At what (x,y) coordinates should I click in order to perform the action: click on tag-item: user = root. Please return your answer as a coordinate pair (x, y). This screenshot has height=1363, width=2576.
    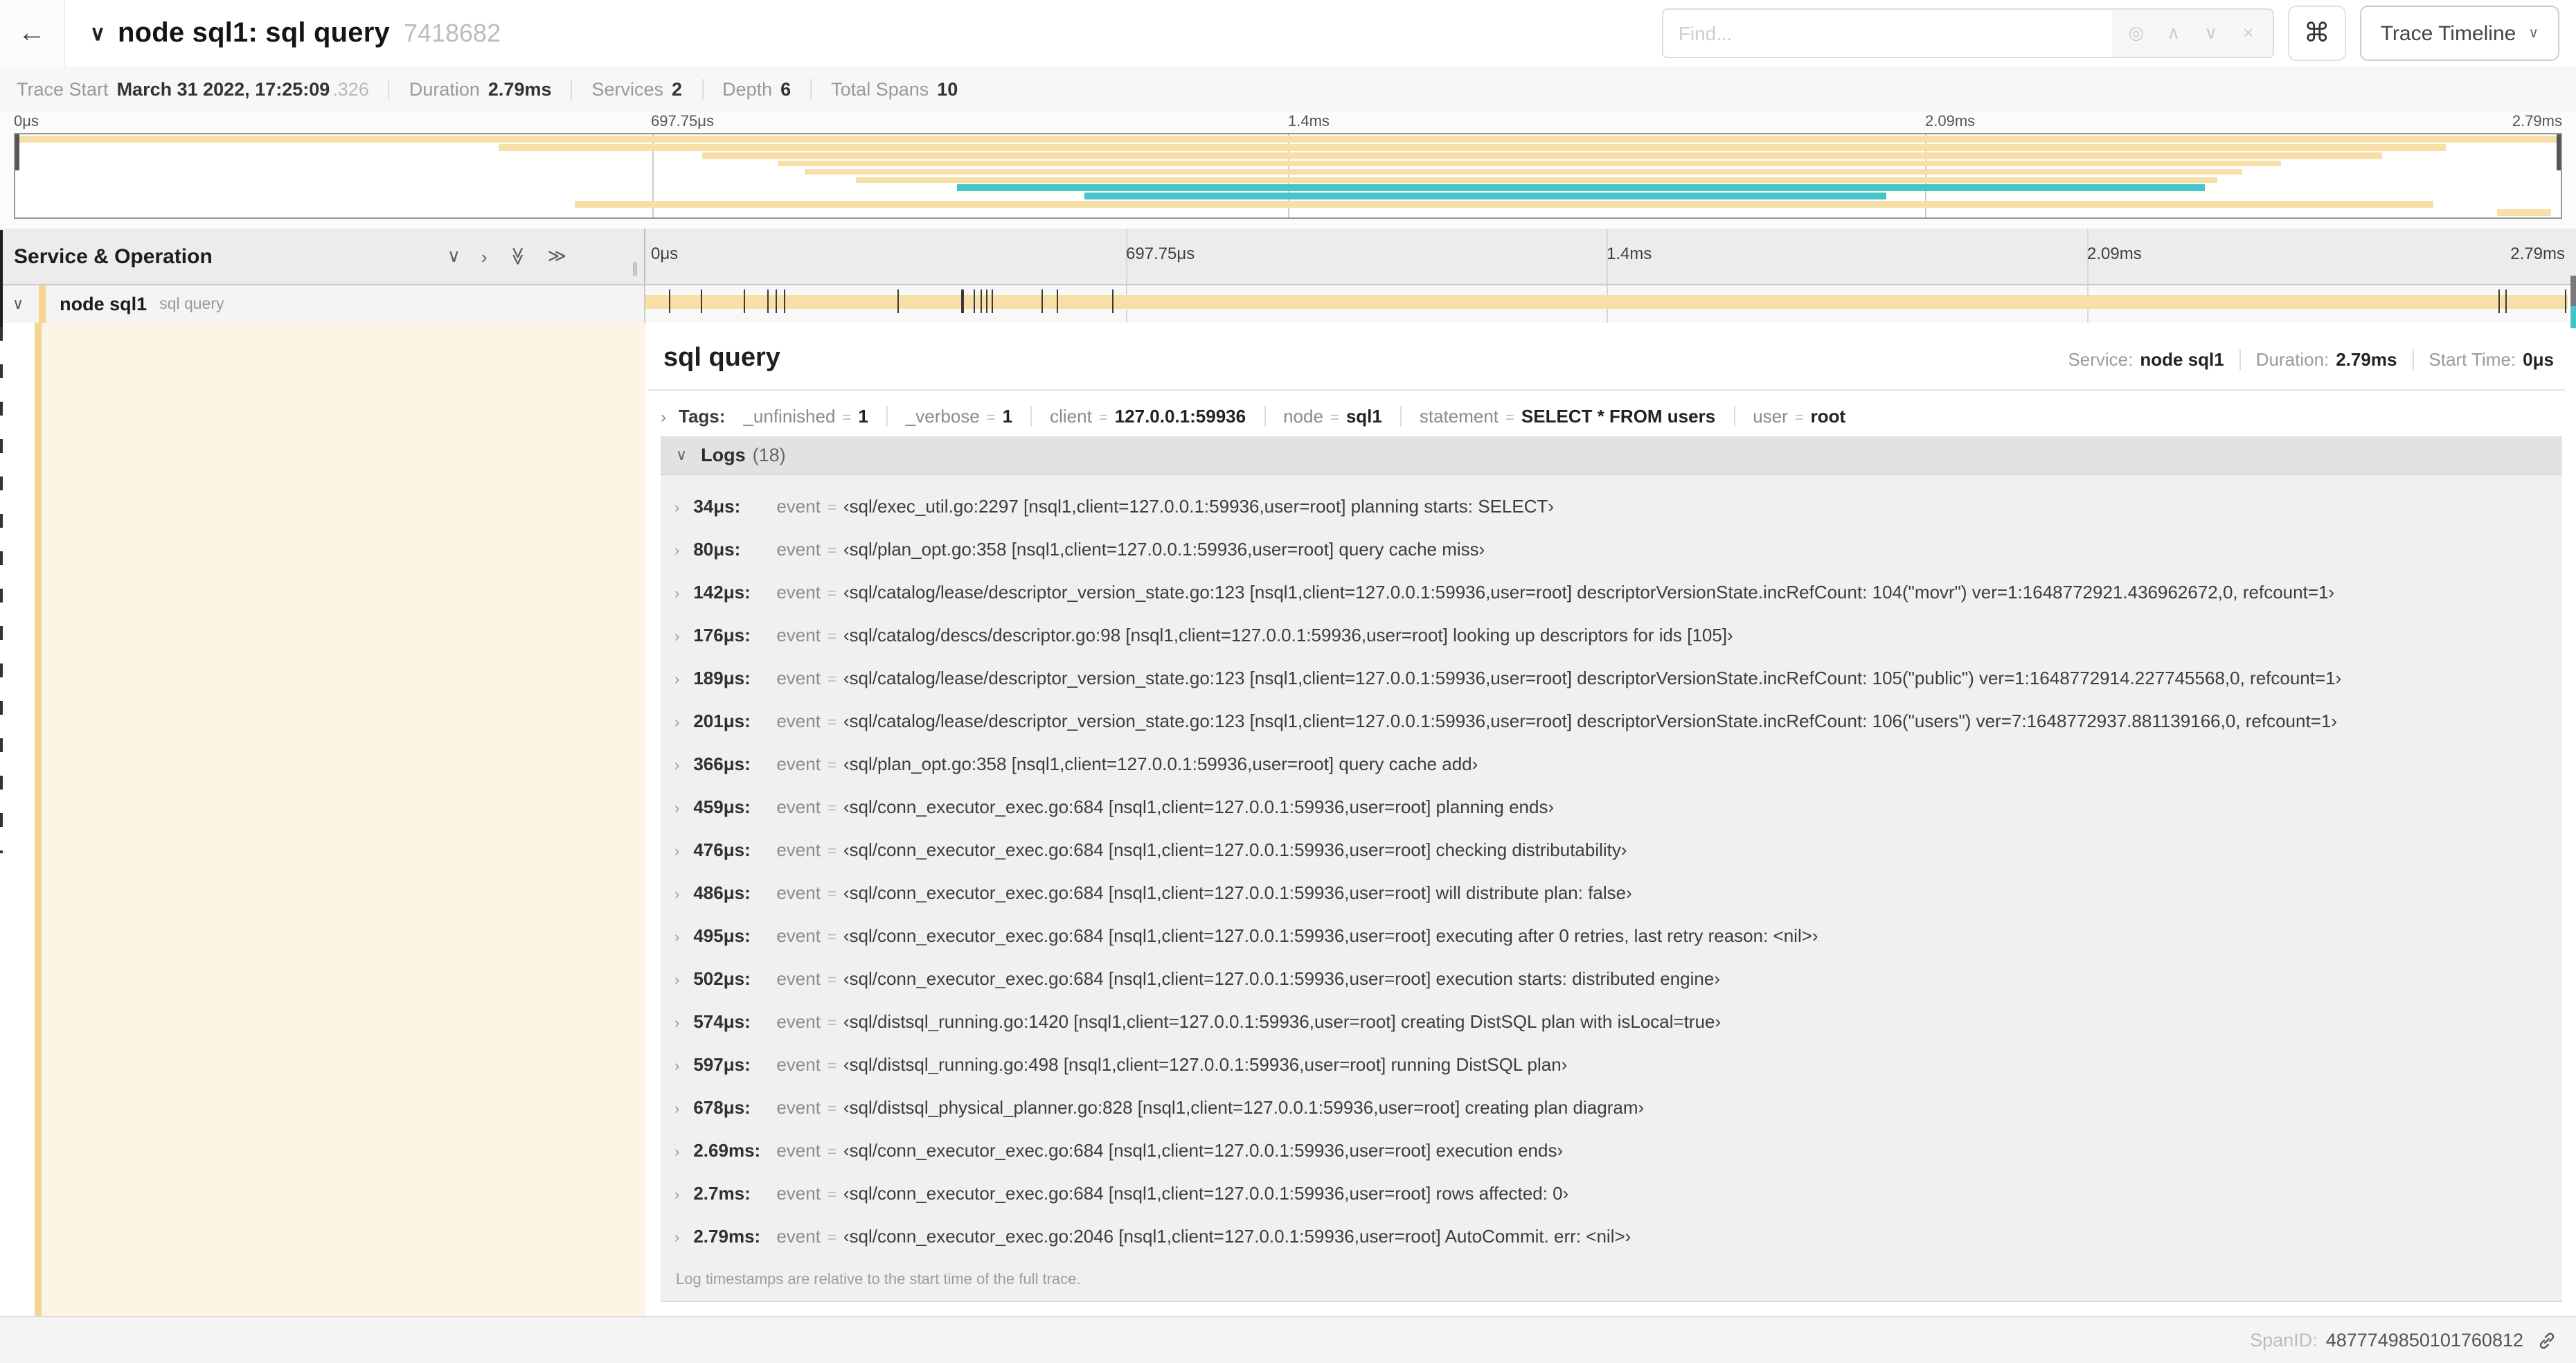
    Looking at the image, I should click on (1789, 417).